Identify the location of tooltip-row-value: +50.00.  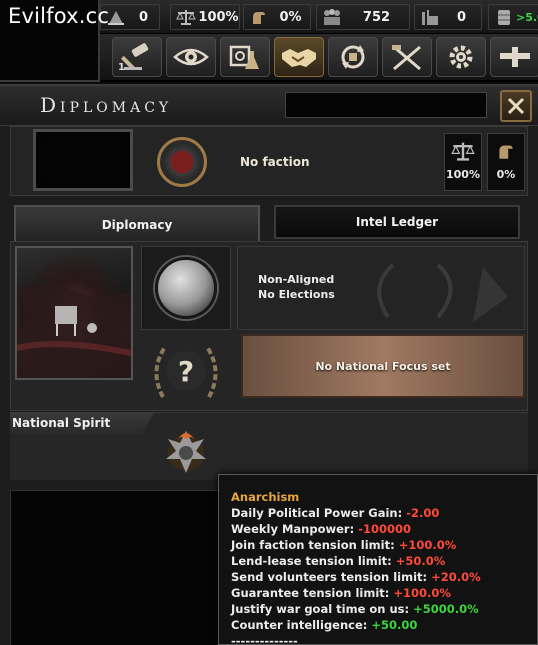
(394, 625).